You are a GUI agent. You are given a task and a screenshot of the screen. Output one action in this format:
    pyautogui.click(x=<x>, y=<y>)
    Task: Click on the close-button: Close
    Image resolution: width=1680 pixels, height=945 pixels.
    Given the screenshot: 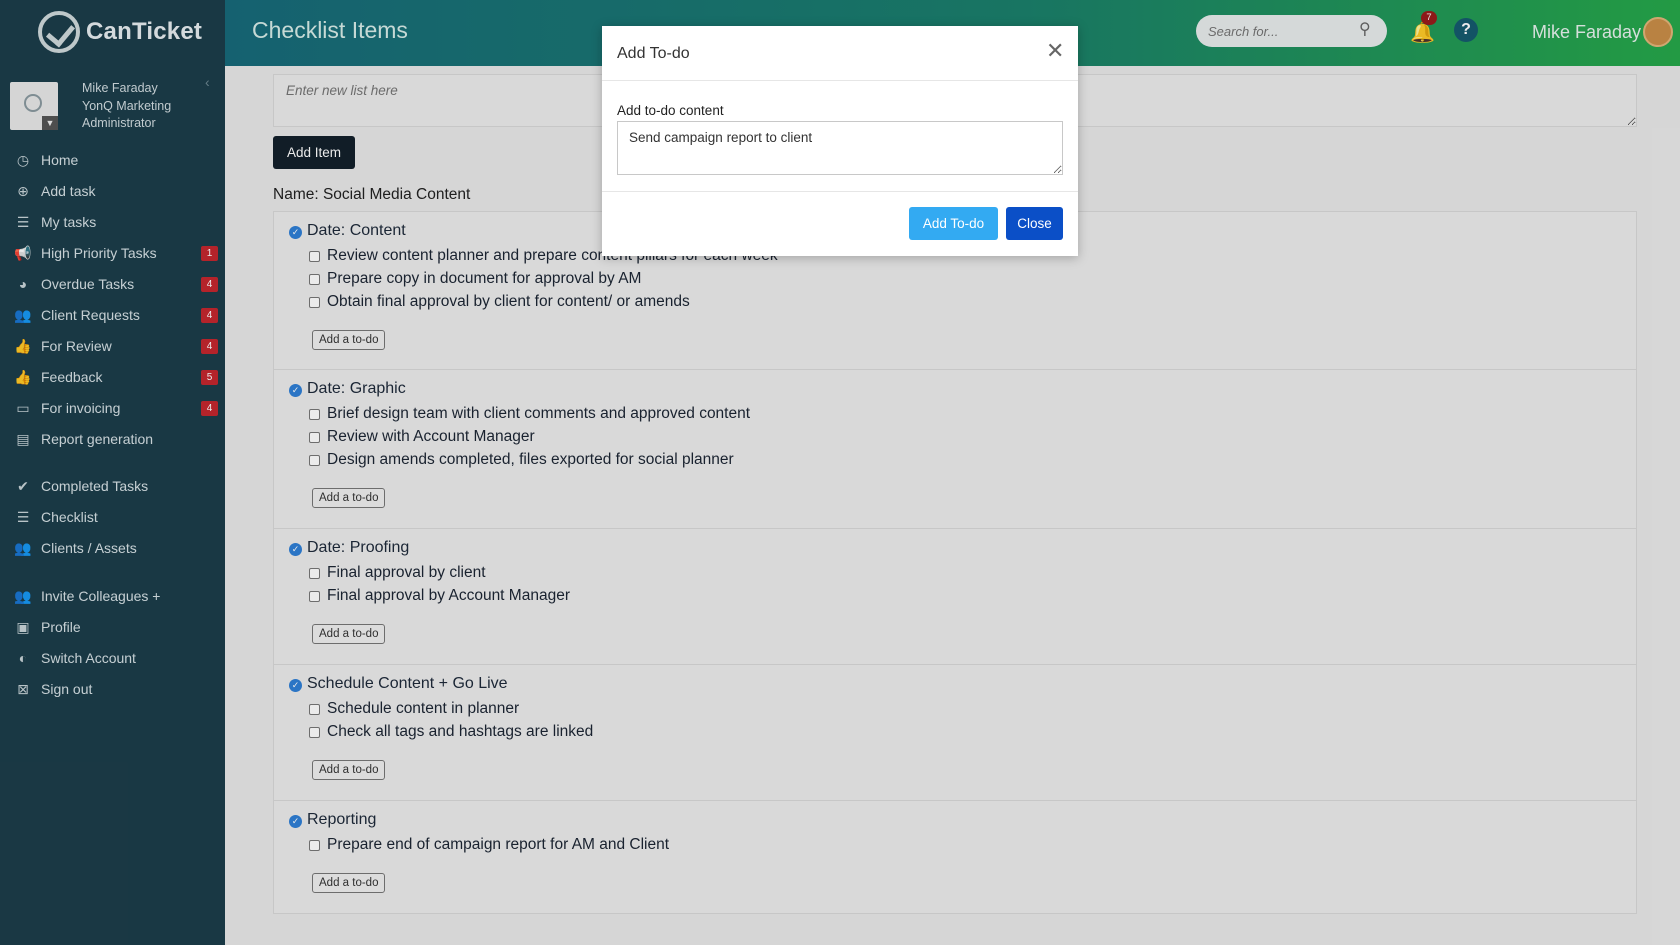 What is the action you would take?
    pyautogui.click(x=1034, y=223)
    